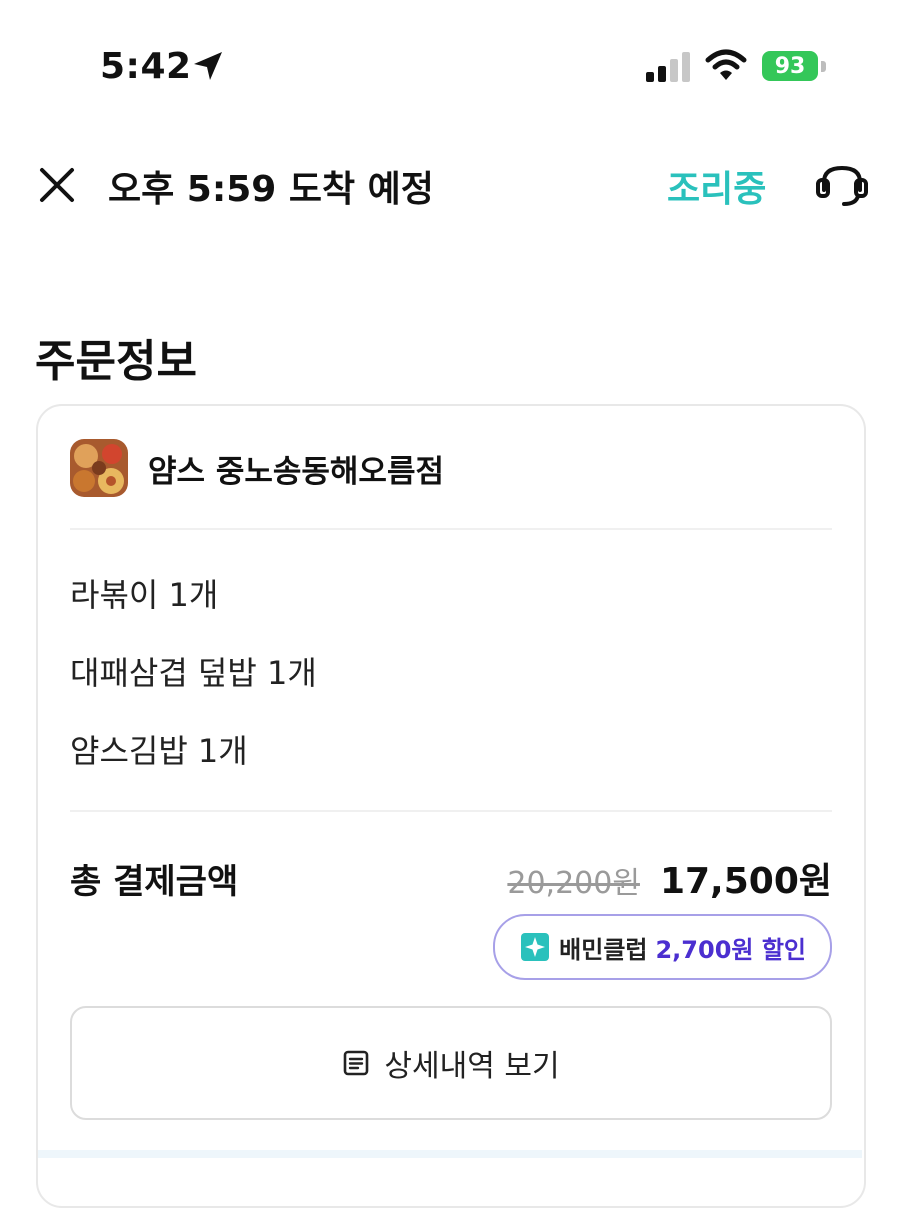  What do you see at coordinates (472, 1066) in the screenshot?
I see `view-details-label: 상세내역 보기` at bounding box center [472, 1066].